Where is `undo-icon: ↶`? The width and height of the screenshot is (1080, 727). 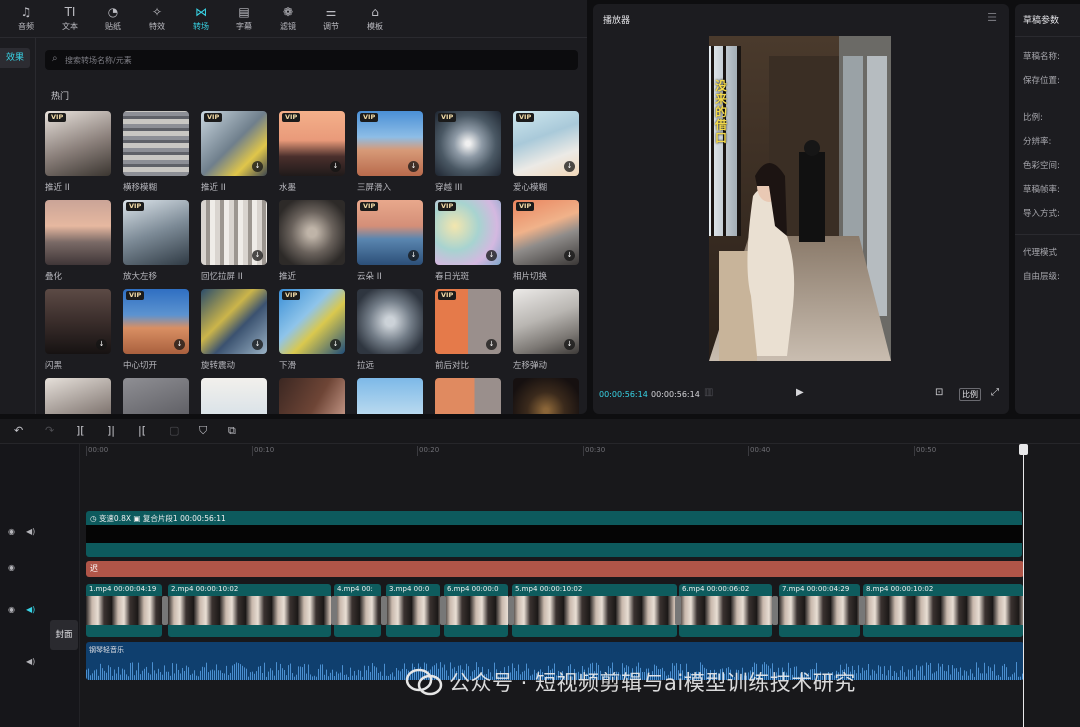 undo-icon: ↶ is located at coordinates (18, 430).